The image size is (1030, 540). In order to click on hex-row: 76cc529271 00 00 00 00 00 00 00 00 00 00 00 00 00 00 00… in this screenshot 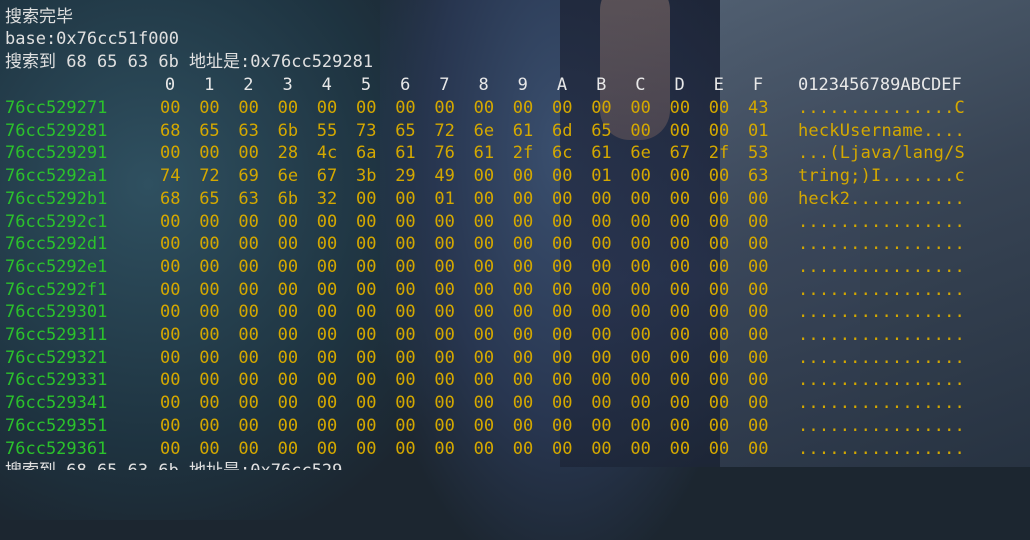, I will do `click(515, 108)`.